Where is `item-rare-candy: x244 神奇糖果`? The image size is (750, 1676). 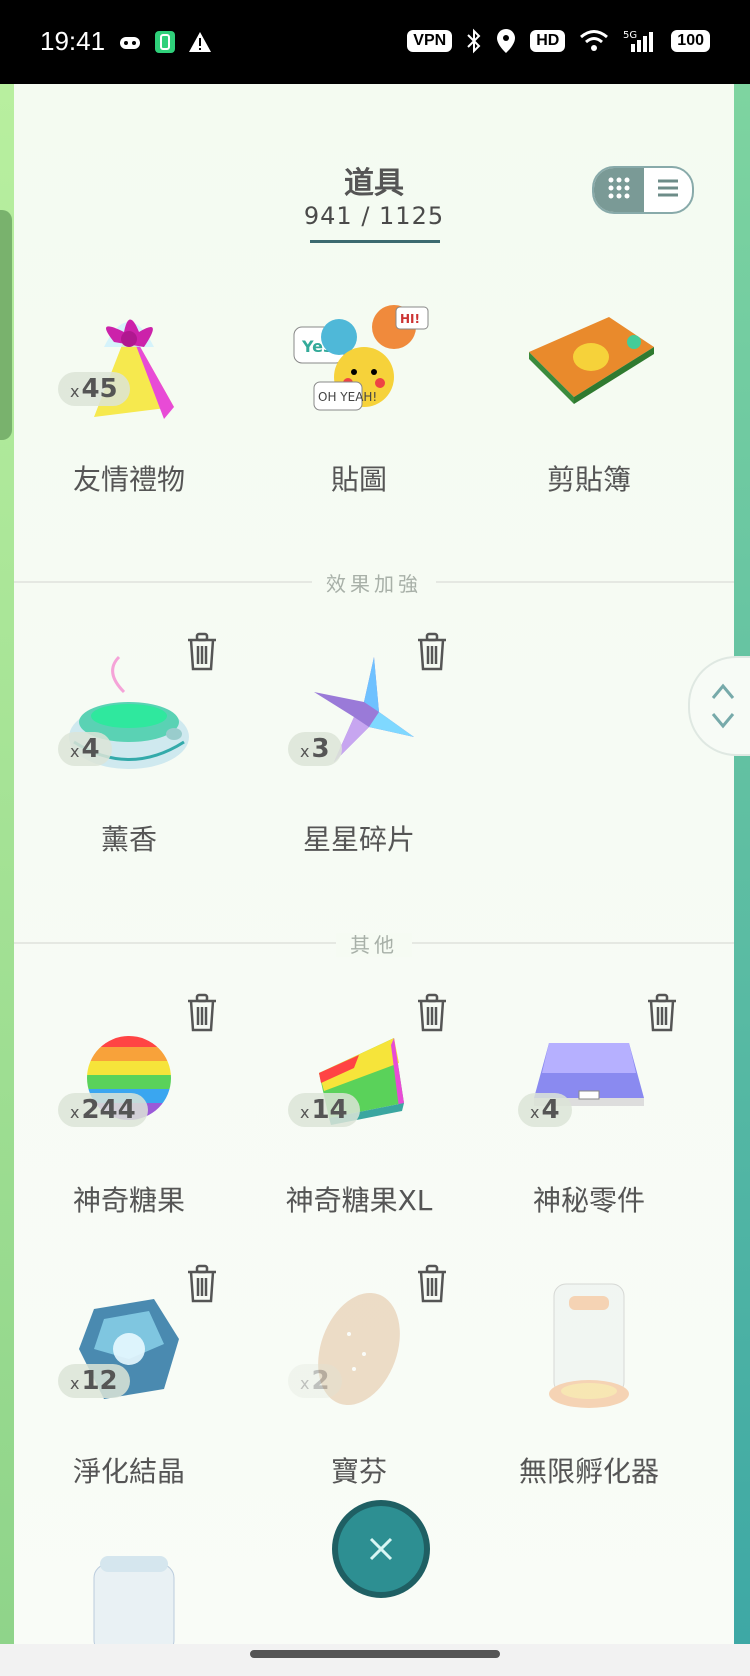 item-rare-candy: x244 神奇糖果 is located at coordinates (129, 1113).